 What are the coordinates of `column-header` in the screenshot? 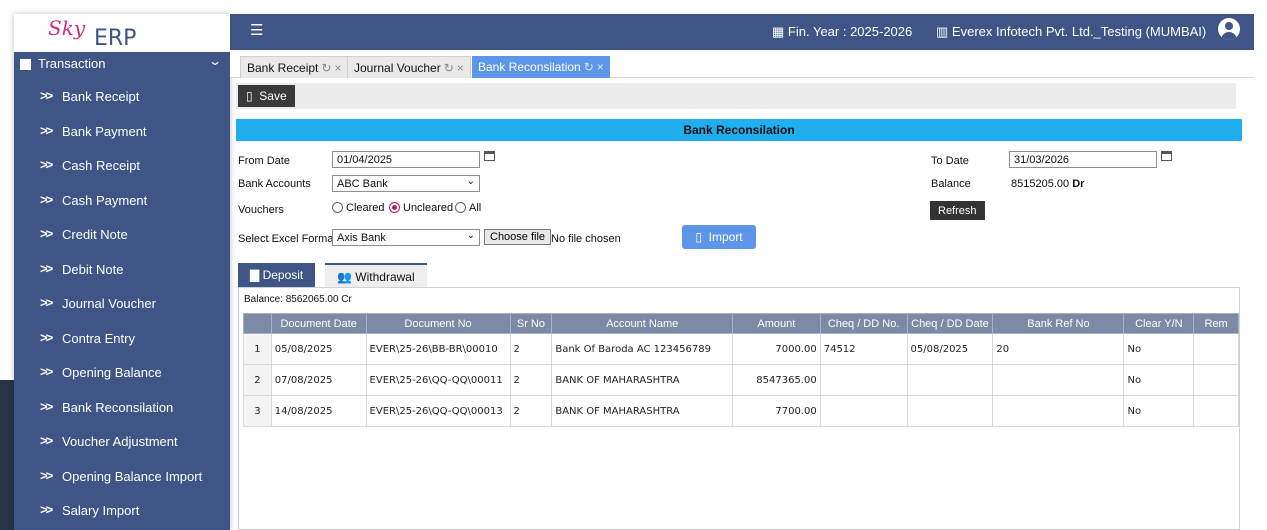 It's located at (257, 323).